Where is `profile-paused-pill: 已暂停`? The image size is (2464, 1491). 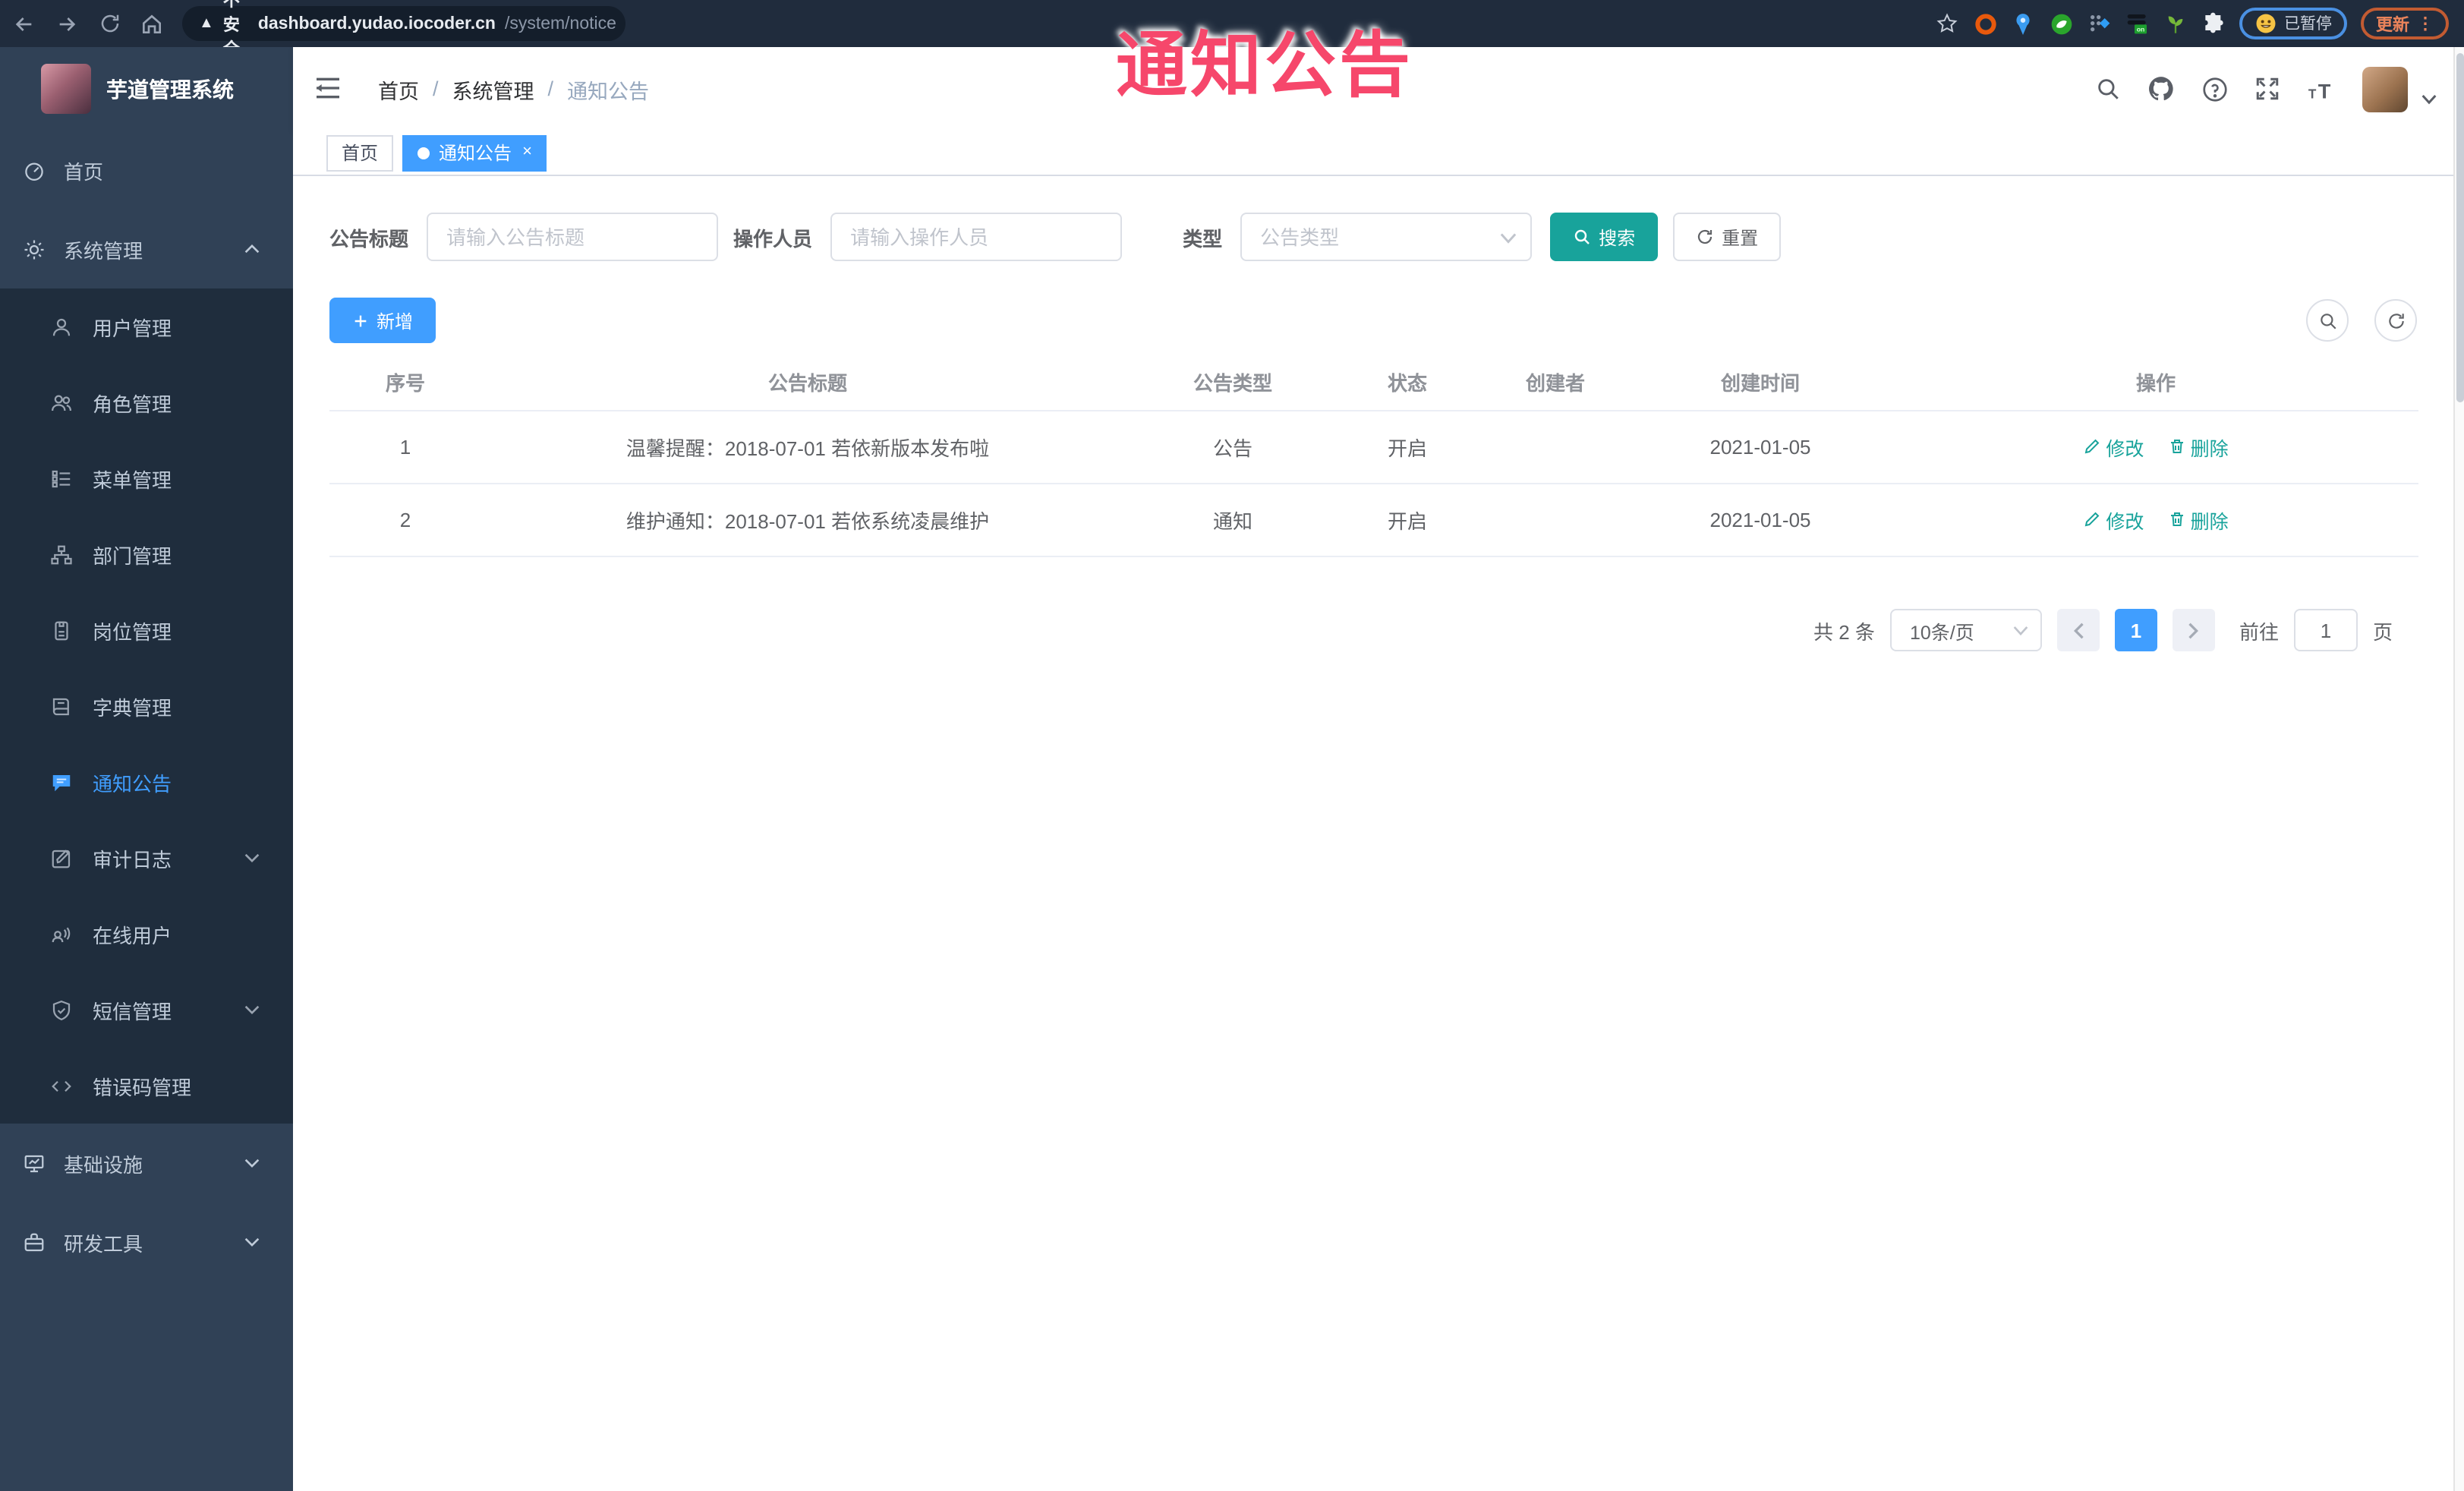
profile-paused-pill: 已暂停 is located at coordinates (2293, 23).